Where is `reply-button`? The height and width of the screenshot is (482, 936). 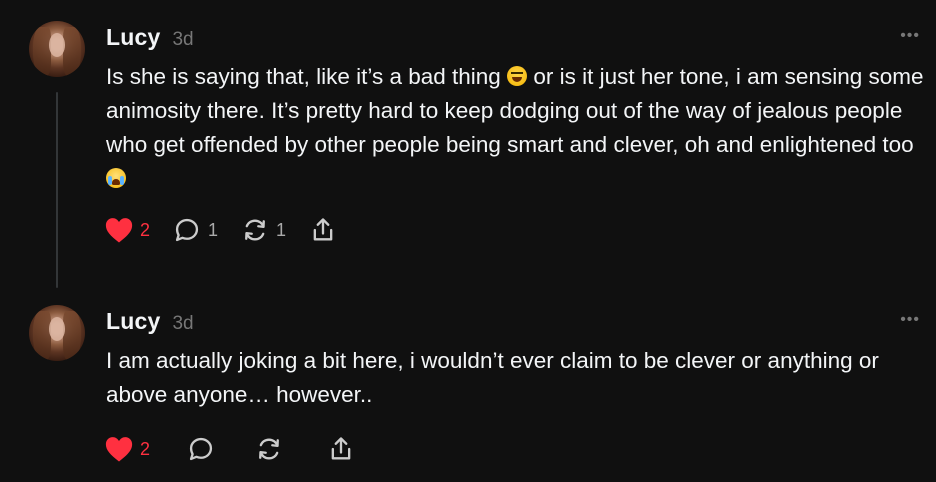 reply-button is located at coordinates (201, 449).